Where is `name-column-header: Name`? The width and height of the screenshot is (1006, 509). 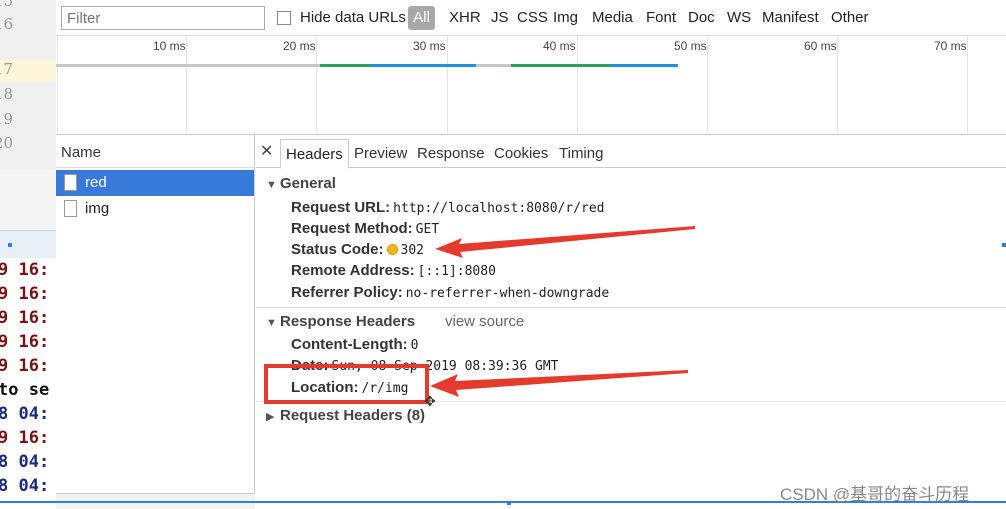
name-column-header: Name is located at coordinates (155, 151).